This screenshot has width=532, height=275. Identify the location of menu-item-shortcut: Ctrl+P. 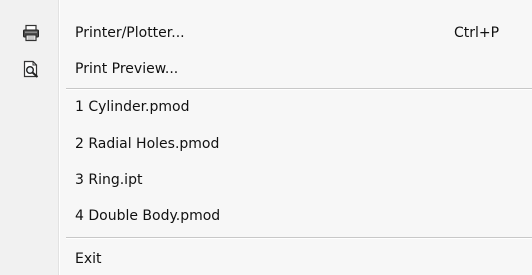
(477, 33).